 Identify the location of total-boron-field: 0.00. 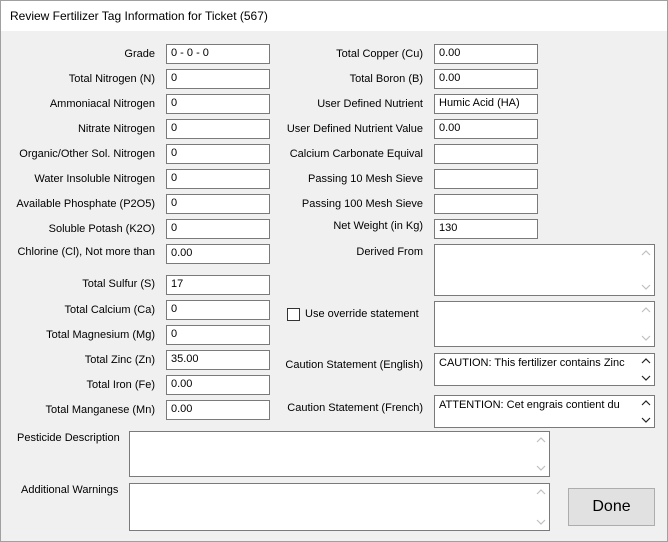
(486, 79).